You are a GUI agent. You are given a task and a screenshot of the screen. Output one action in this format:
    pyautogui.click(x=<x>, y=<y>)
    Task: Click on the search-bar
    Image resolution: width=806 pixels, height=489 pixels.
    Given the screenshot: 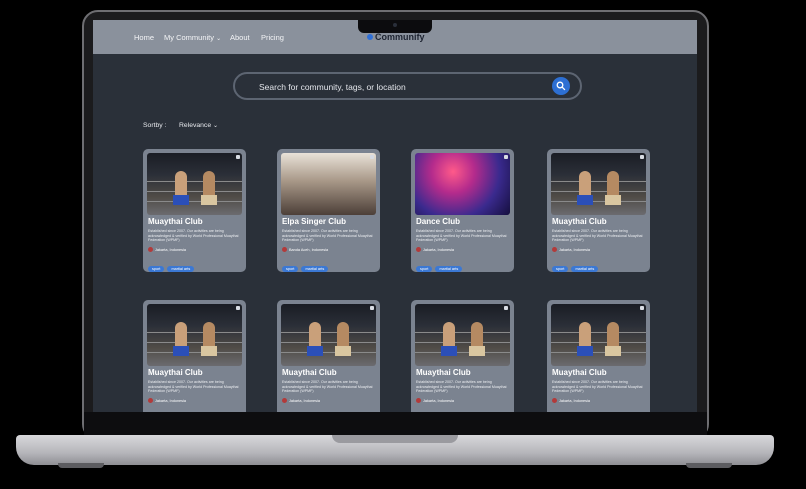 What is the action you would take?
    pyautogui.click(x=407, y=86)
    